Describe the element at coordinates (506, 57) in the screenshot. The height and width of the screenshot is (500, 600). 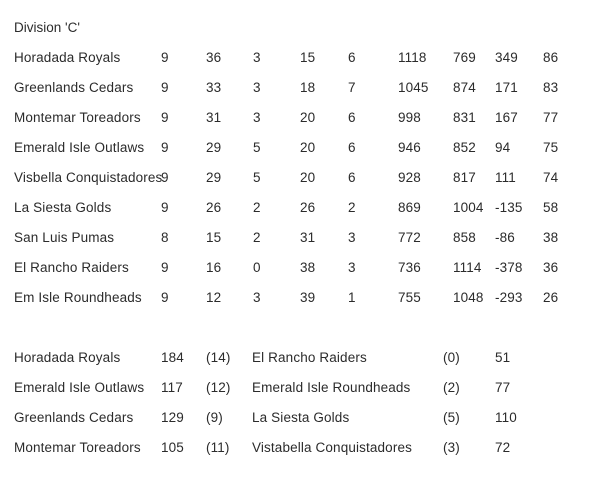
I see `table-cell-points-diff: 349` at that location.